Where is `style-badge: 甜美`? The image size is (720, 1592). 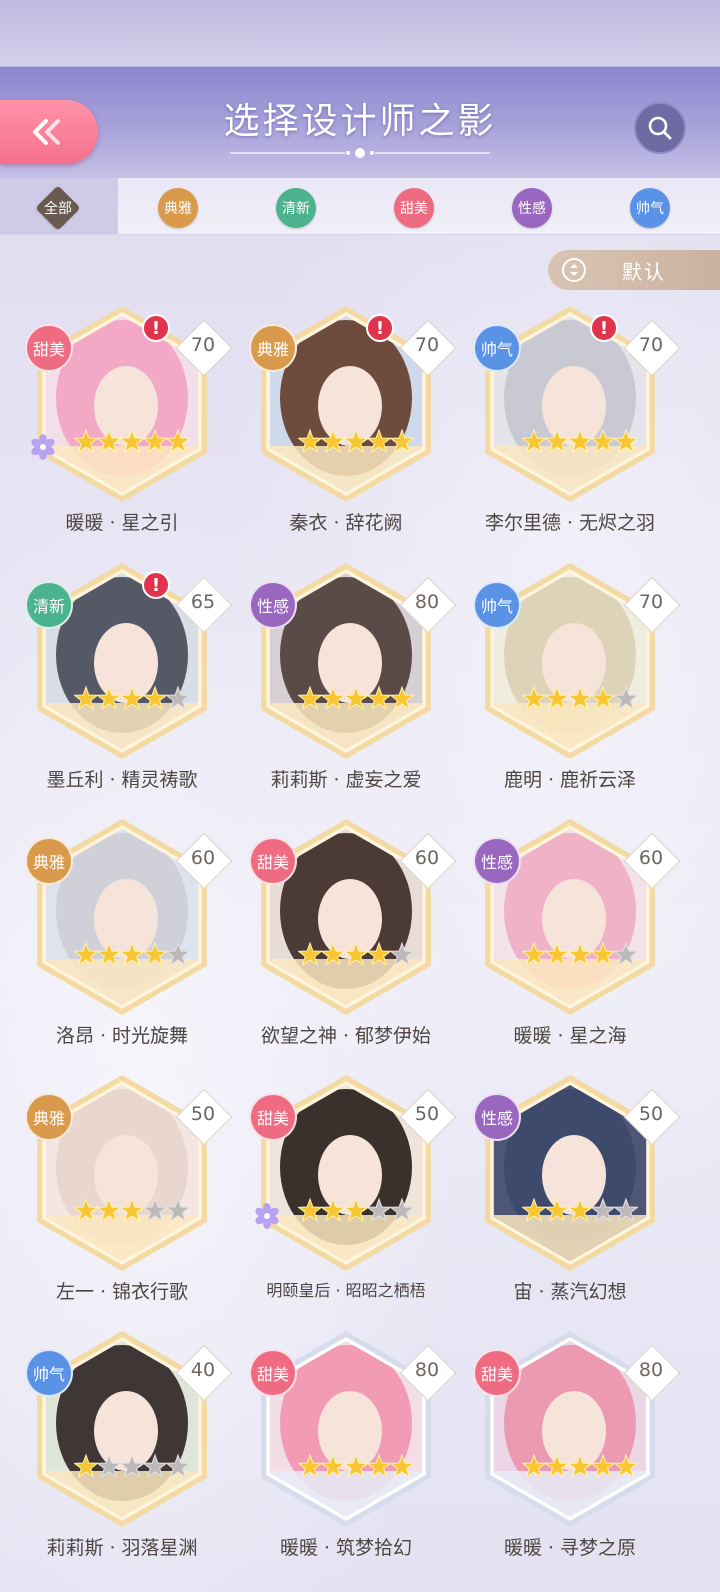 style-badge: 甜美 is located at coordinates (273, 861).